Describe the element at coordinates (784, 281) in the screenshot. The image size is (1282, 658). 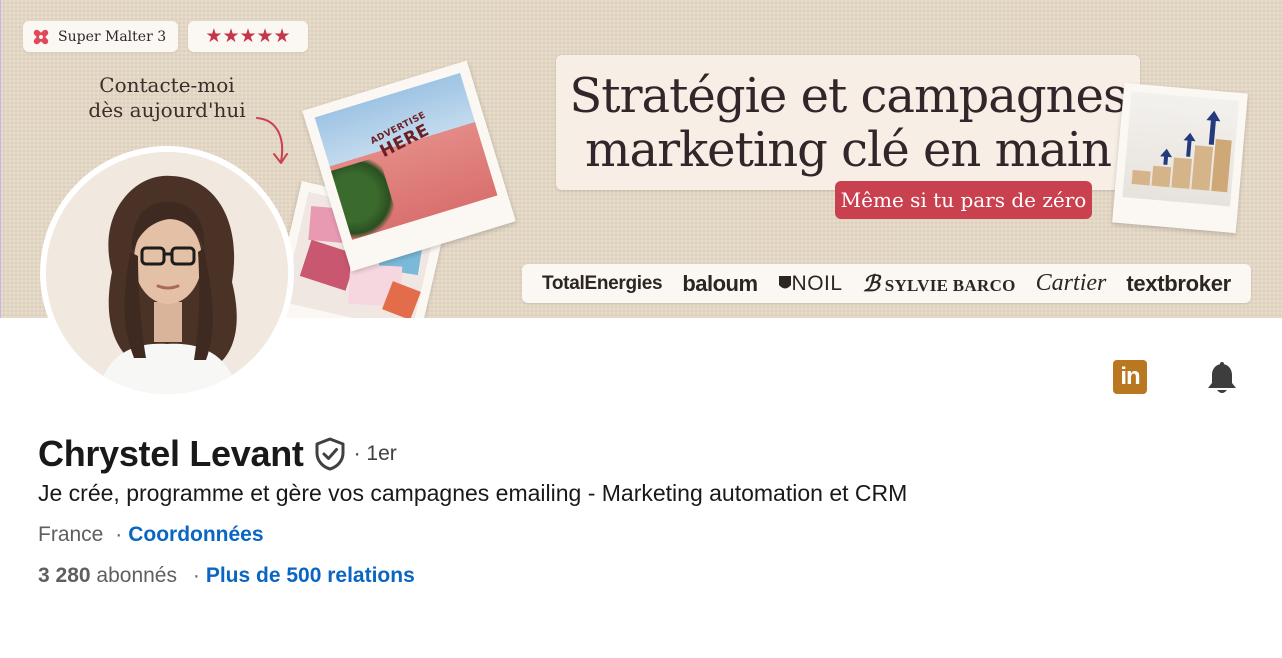
I see `noil-crest-icon` at that location.